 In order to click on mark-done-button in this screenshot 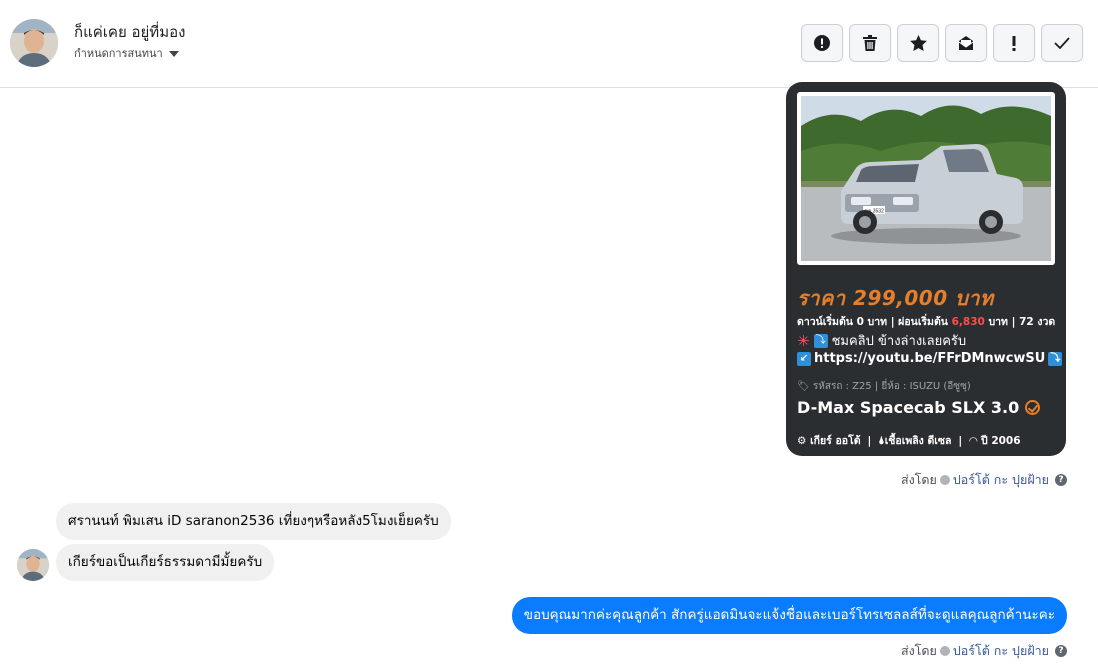, I will do `click(1062, 43)`.